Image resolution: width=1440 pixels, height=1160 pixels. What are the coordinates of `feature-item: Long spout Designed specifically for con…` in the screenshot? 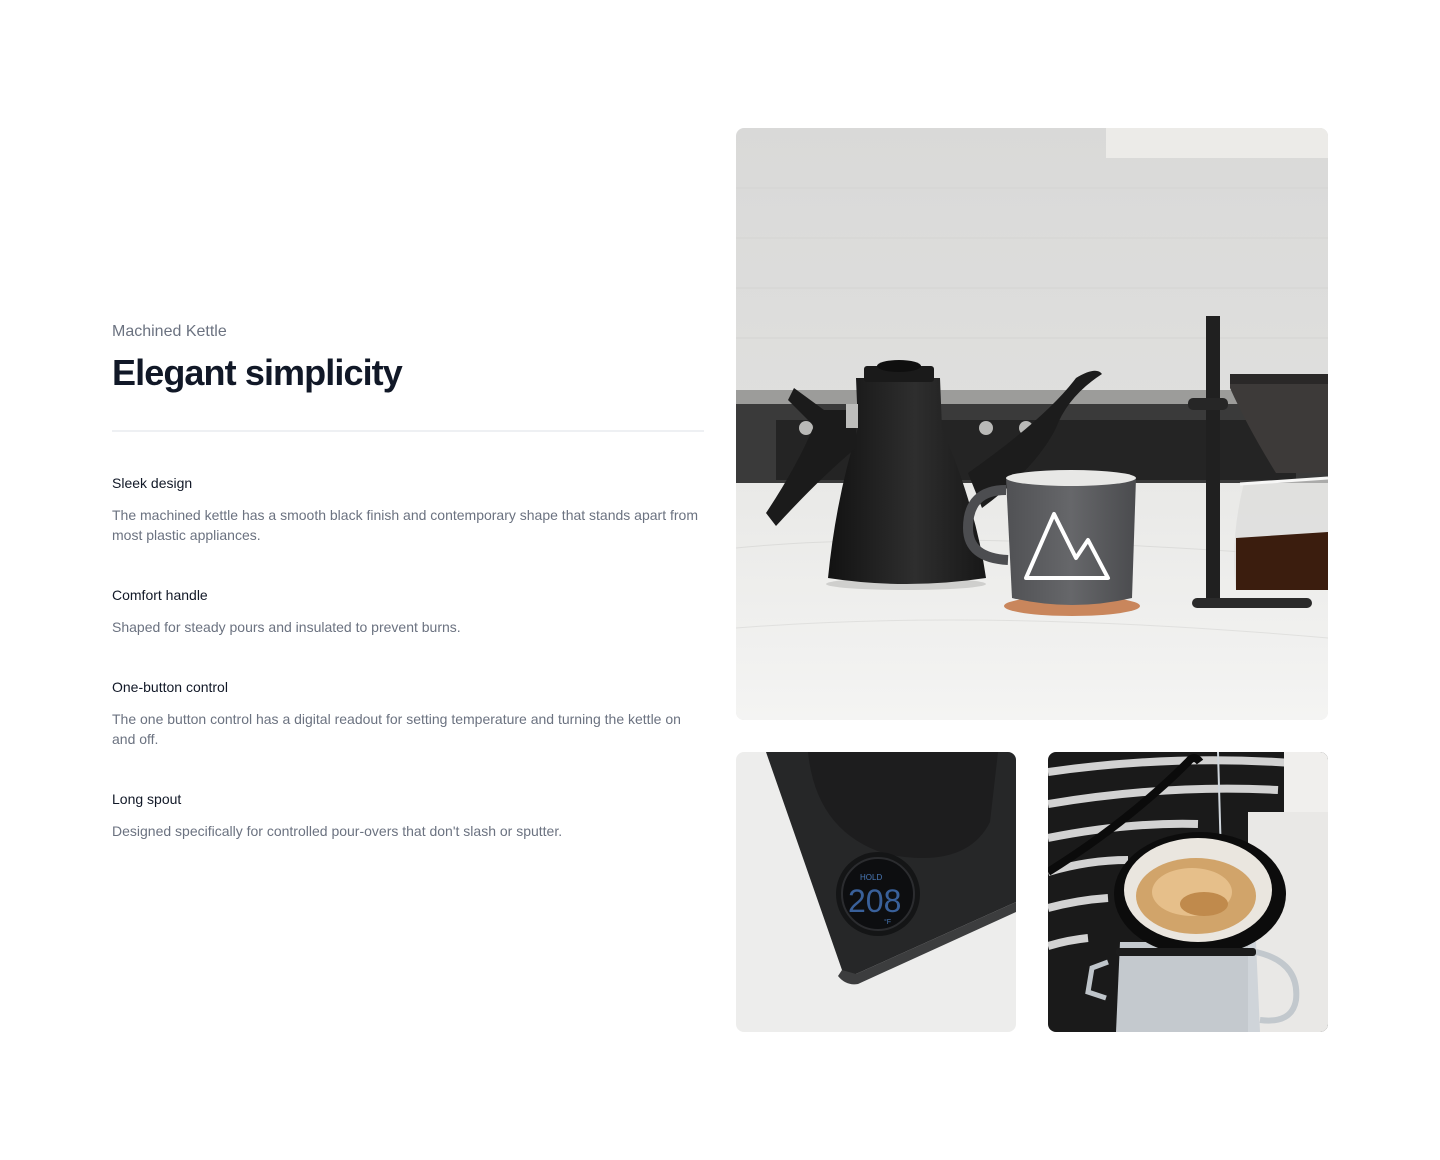 It's located at (408, 815).